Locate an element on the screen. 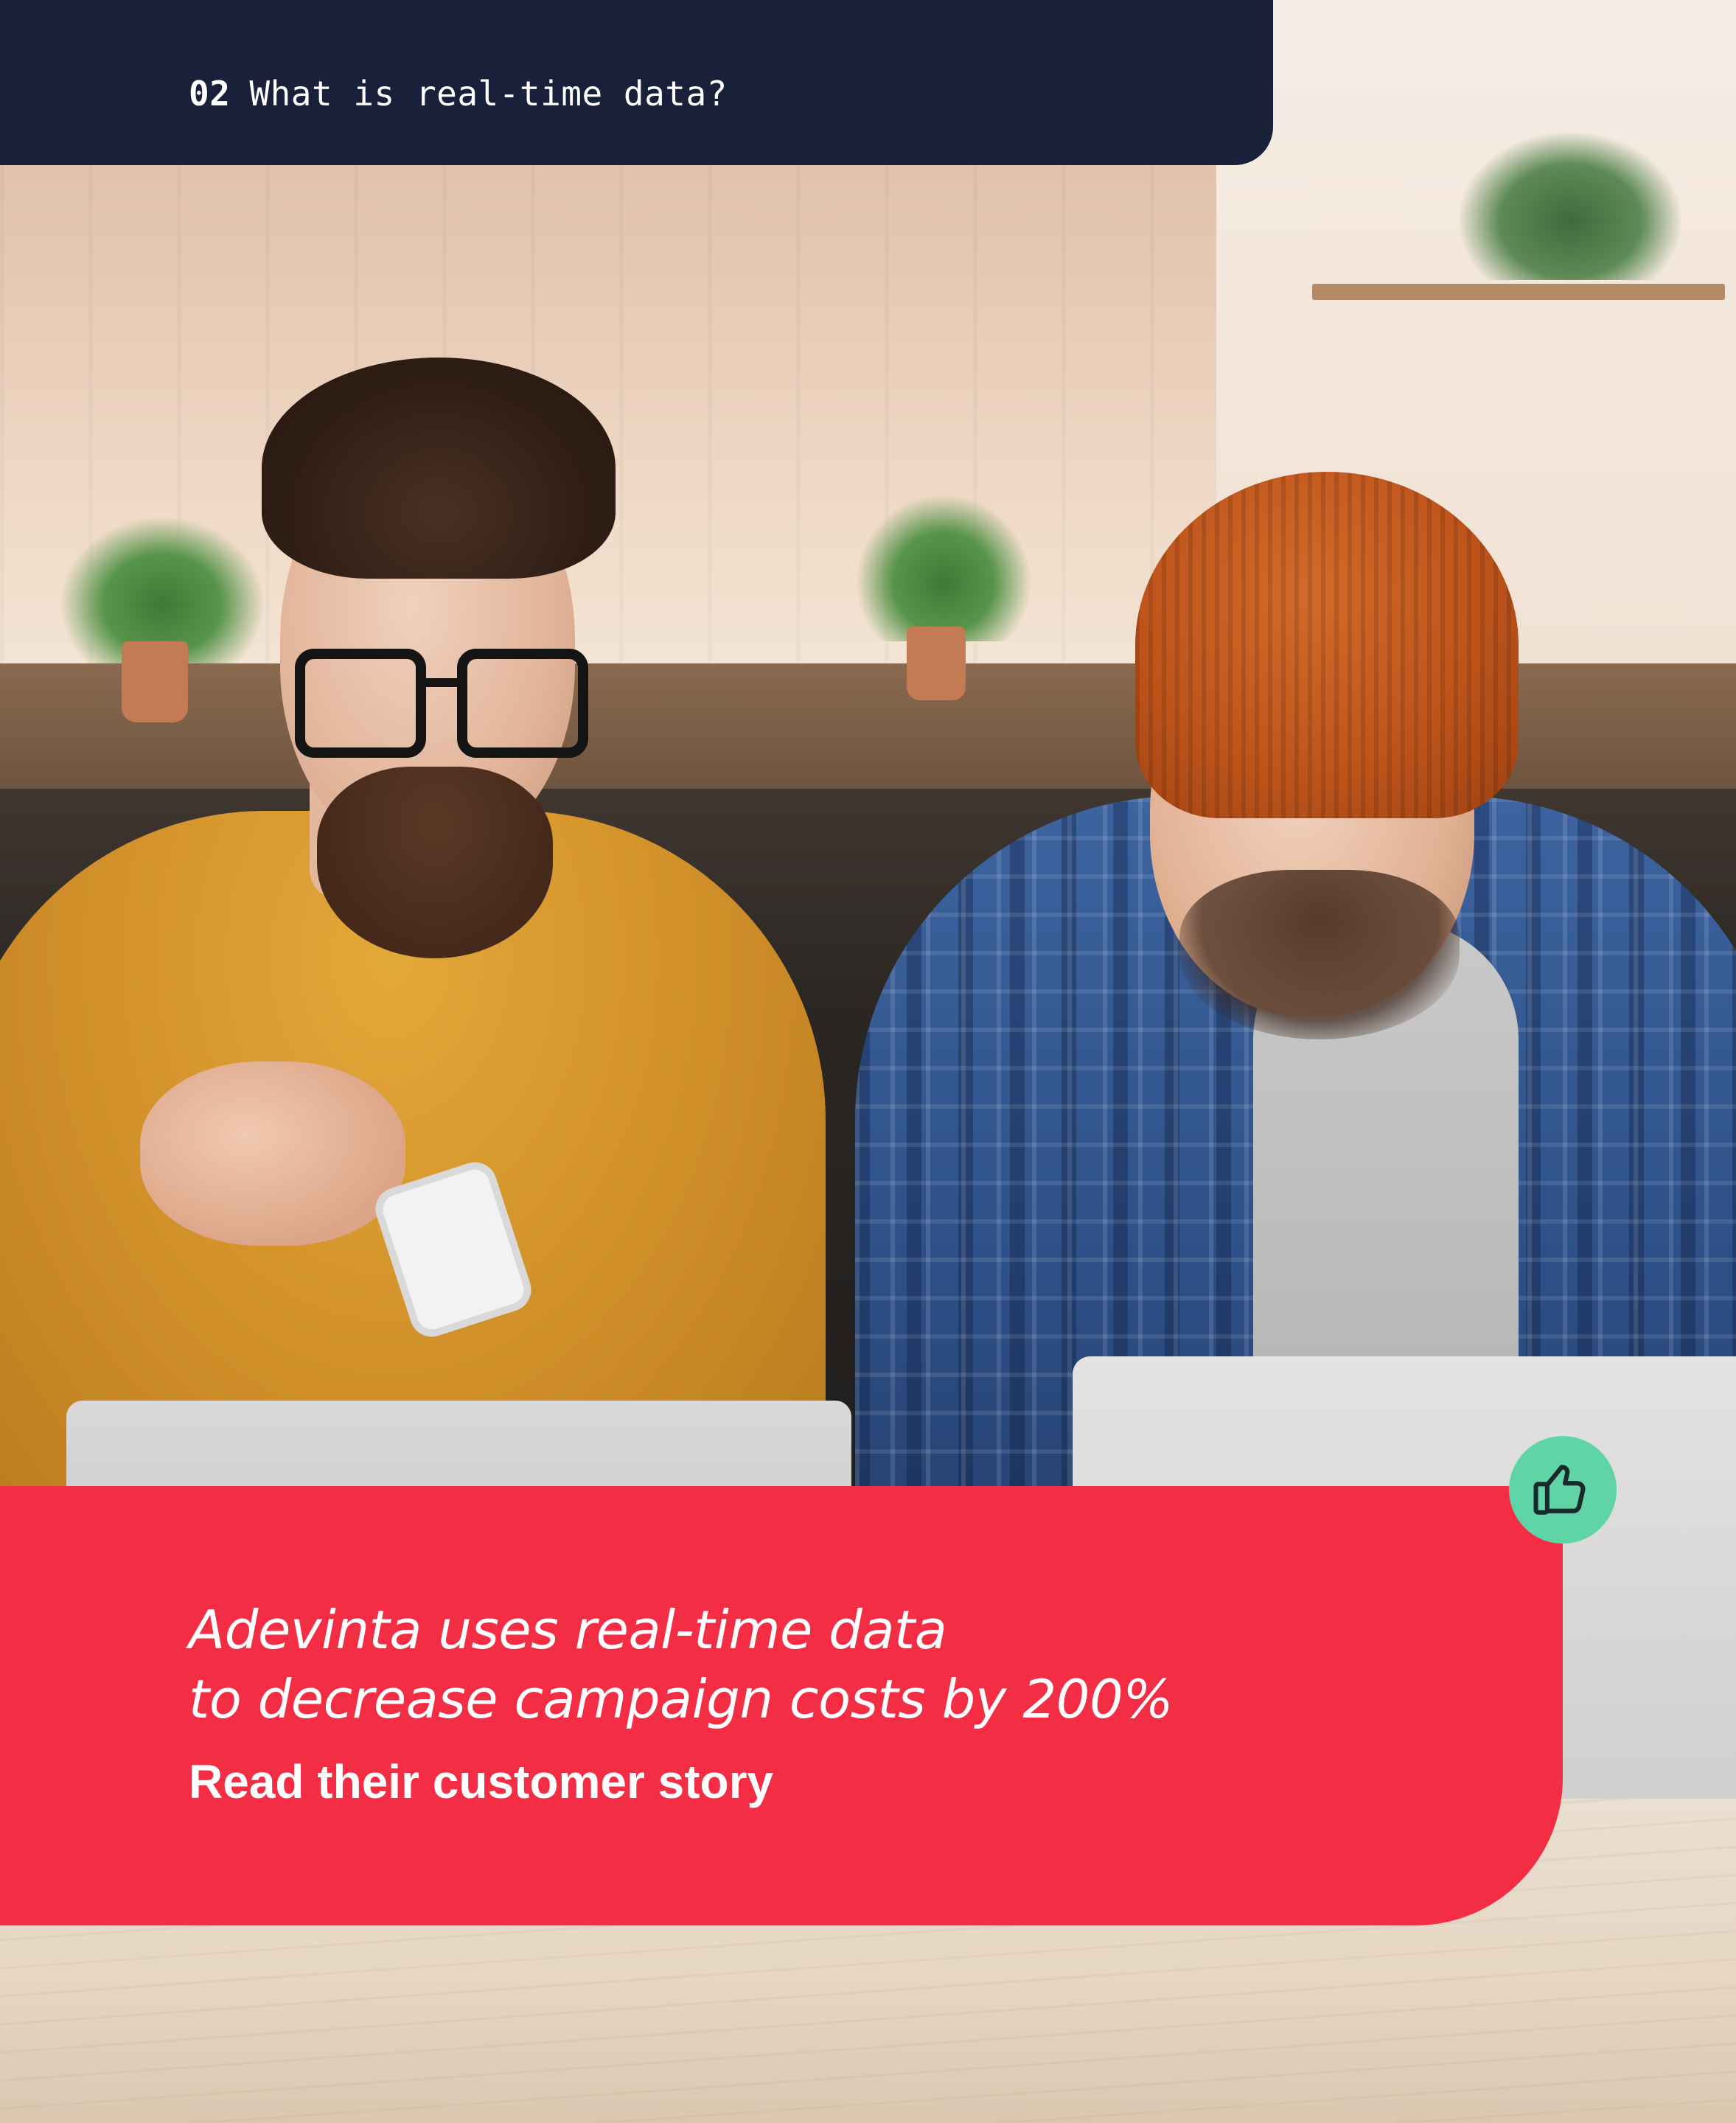  section-header: 02 What is real-time data? is located at coordinates (636, 82).